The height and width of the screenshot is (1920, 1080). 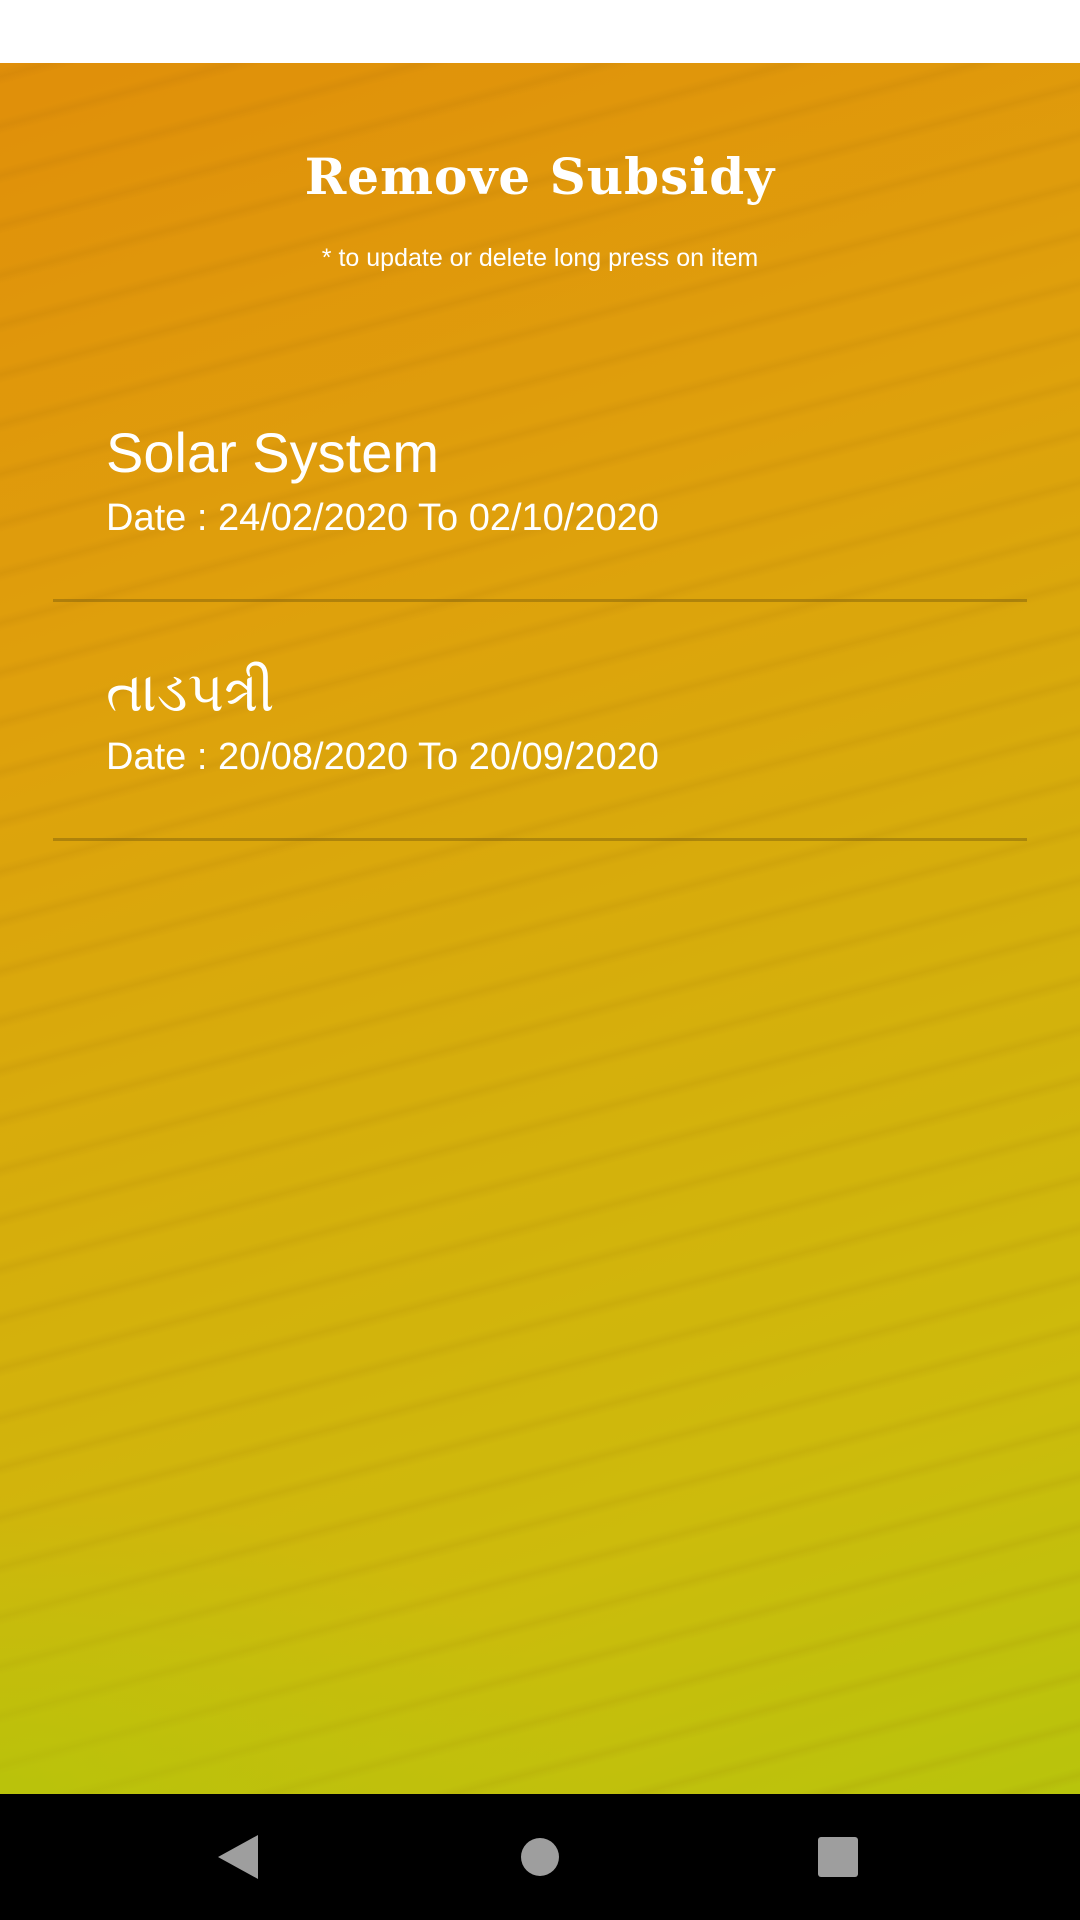 I want to click on back-button, so click(x=238, y=1857).